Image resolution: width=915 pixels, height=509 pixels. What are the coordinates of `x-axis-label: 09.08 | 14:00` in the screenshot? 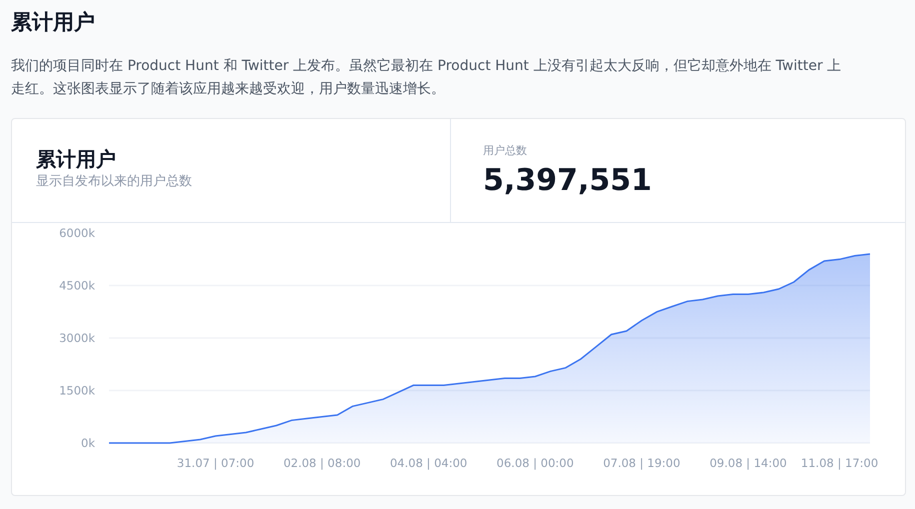 It's located at (748, 463).